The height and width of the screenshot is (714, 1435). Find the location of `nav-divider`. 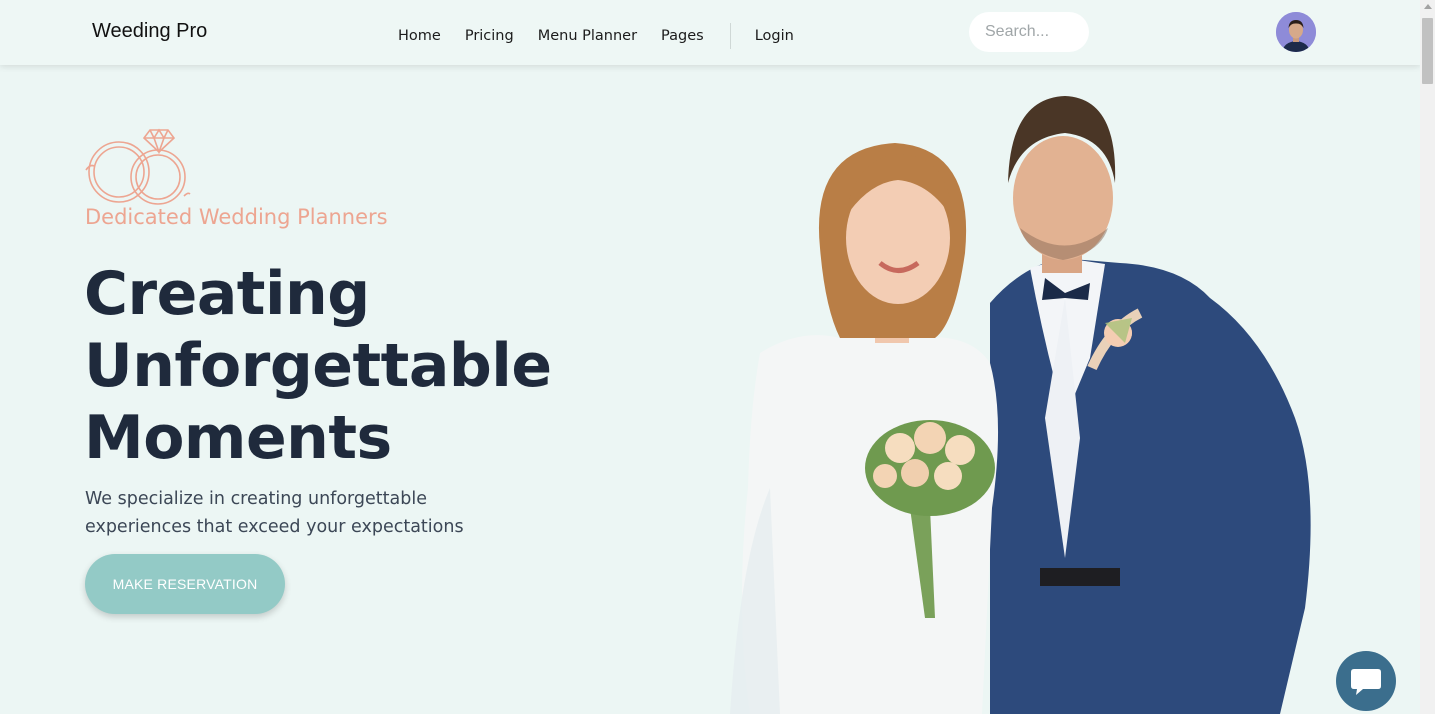

nav-divider is located at coordinates (730, 36).